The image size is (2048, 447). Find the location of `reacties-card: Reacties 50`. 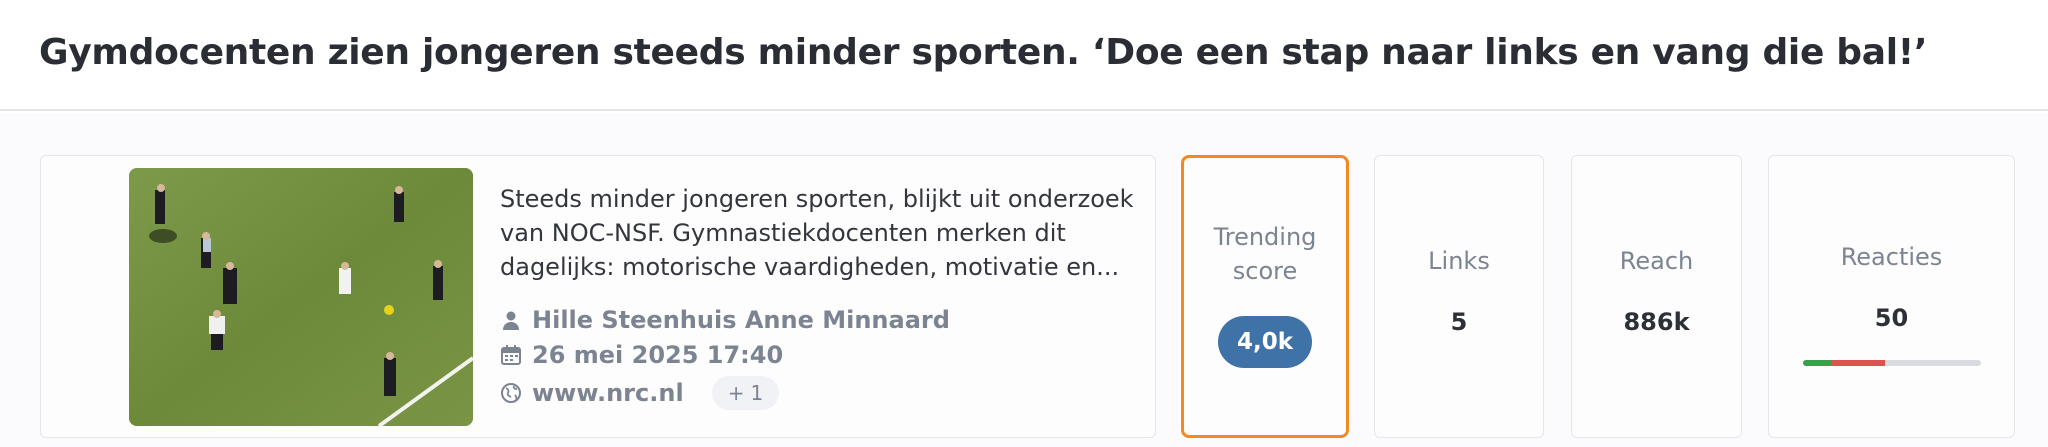

reacties-card: Reacties 50 is located at coordinates (1891, 296).